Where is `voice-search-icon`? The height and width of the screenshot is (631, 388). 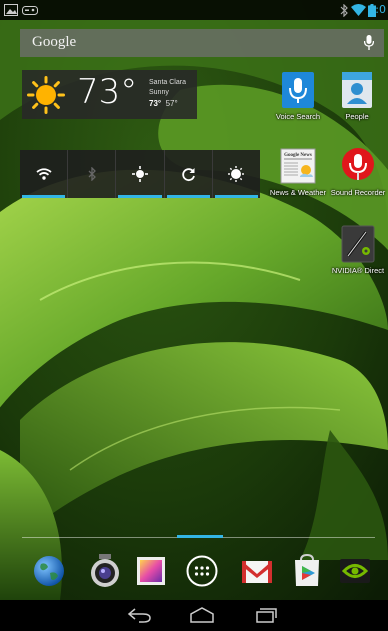
voice-search-icon is located at coordinates (298, 90).